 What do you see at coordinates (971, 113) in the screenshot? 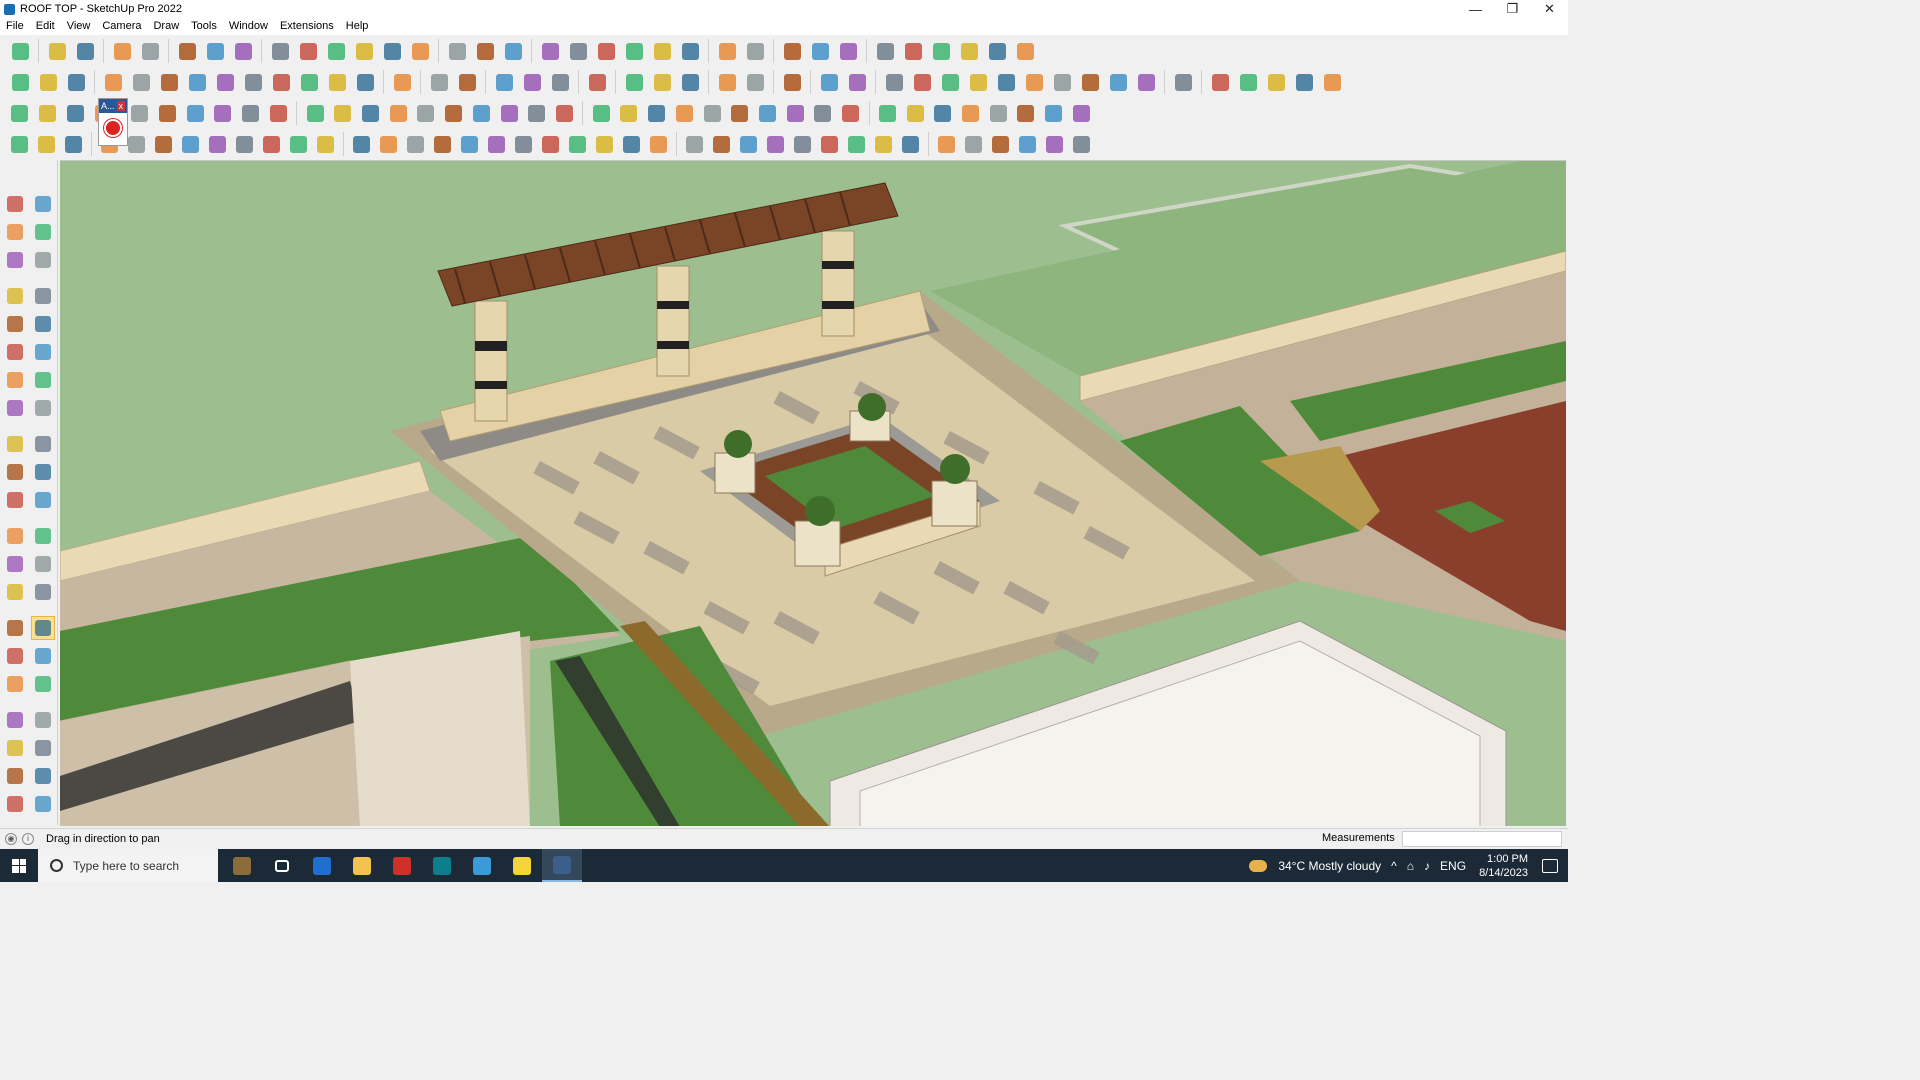
I see `modeling-toolbar-tool-34-icon` at bounding box center [971, 113].